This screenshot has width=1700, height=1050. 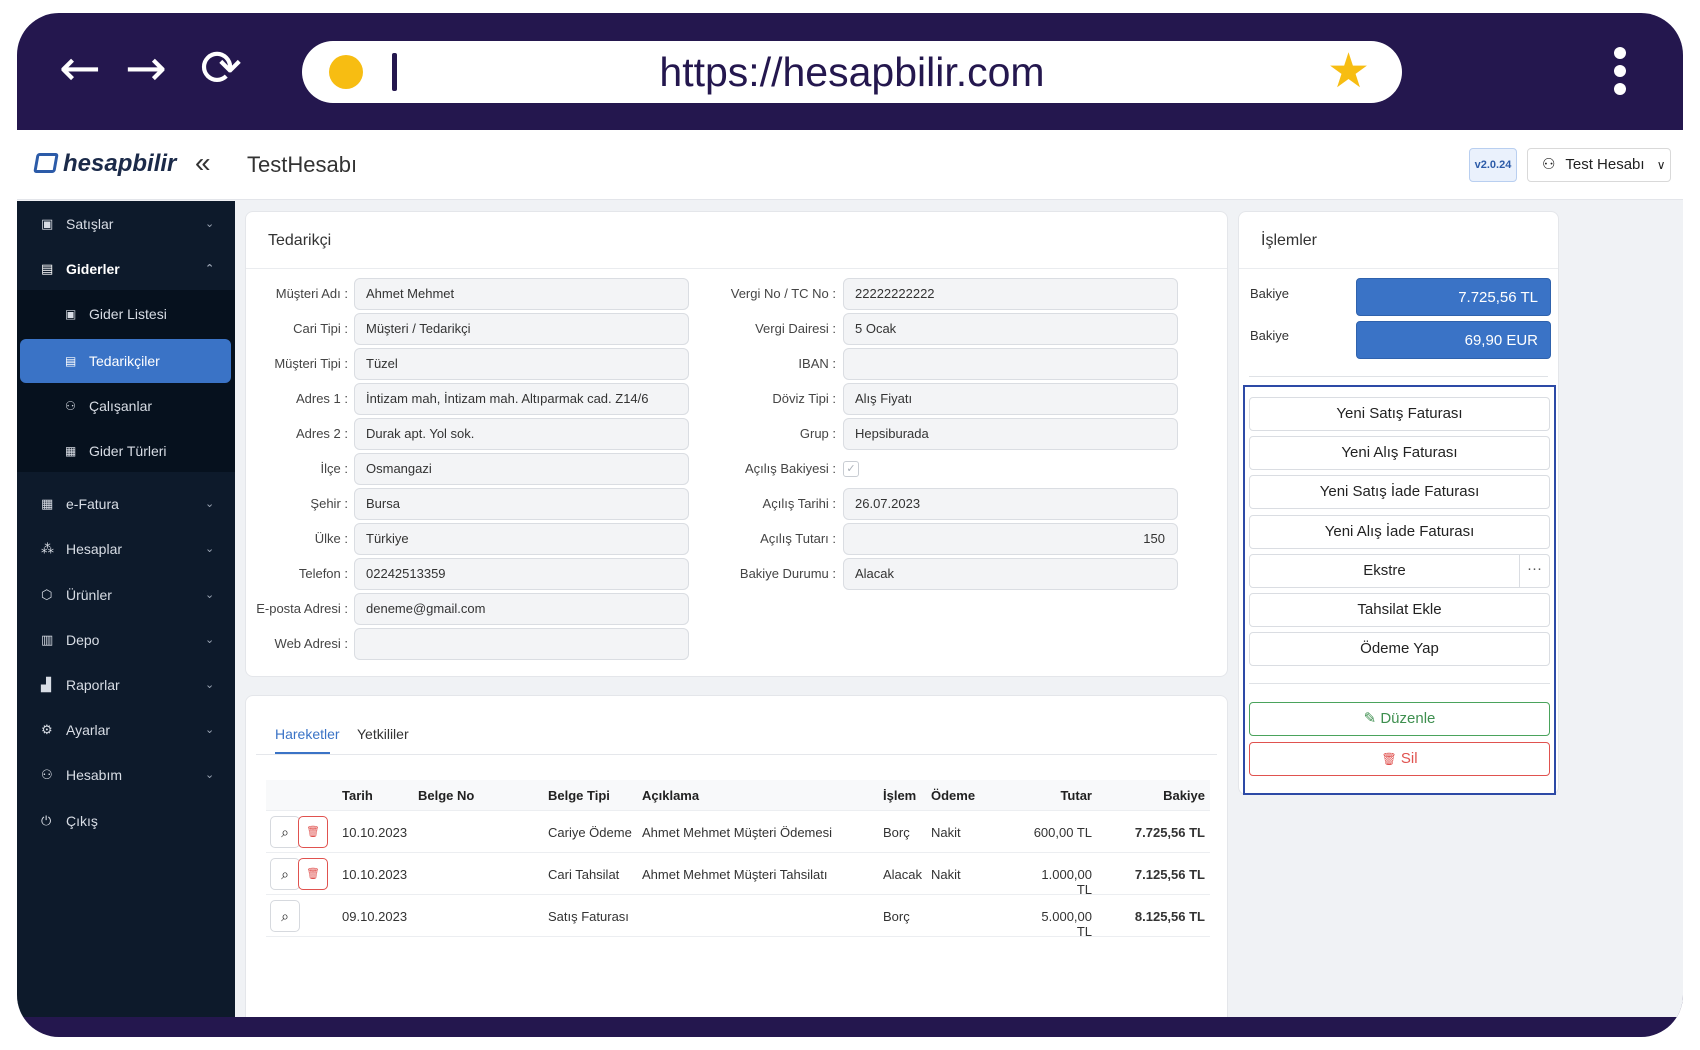 What do you see at coordinates (521, 294) in the screenshot?
I see `field-input: Ahmet Mehmet` at bounding box center [521, 294].